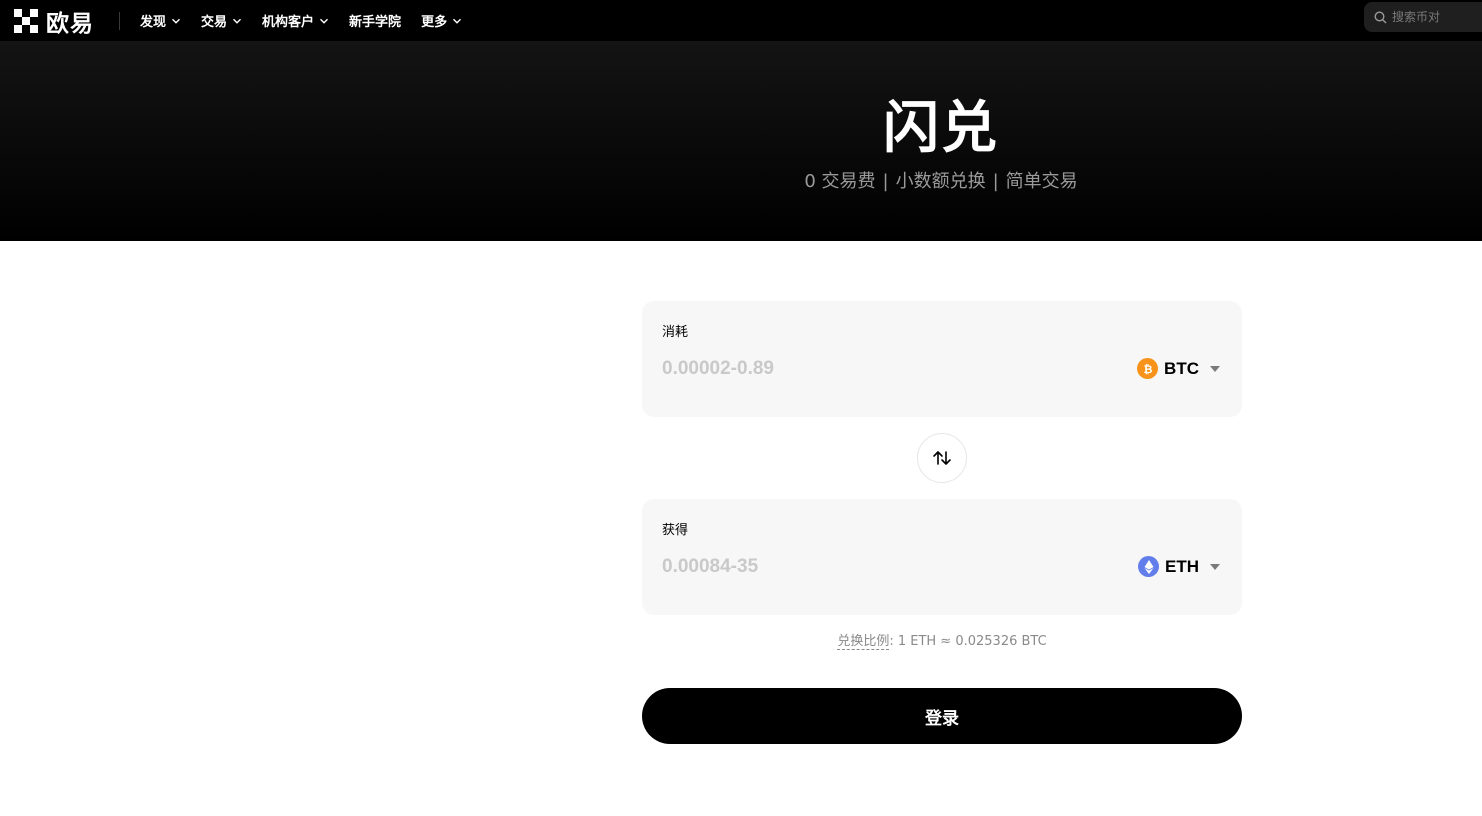 This screenshot has height=816, width=1482. I want to click on nav-item-institutional: 机构客户, so click(295, 20).